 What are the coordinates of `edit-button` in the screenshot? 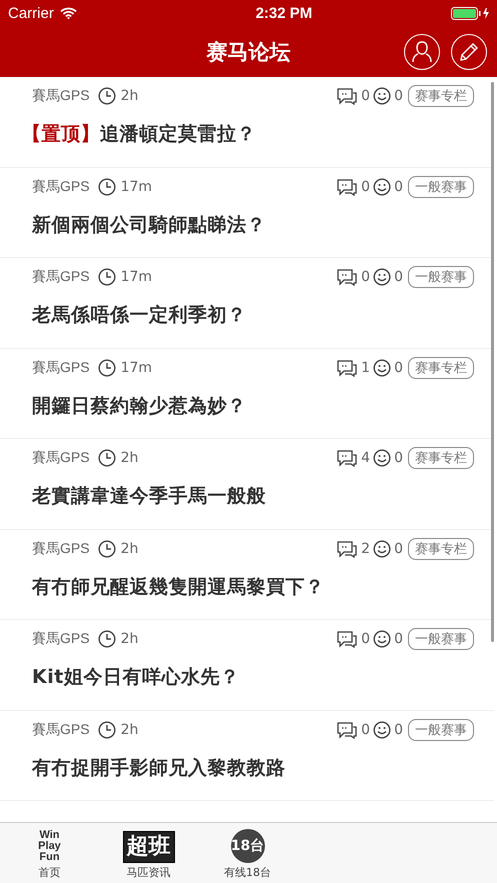 It's located at (469, 52).